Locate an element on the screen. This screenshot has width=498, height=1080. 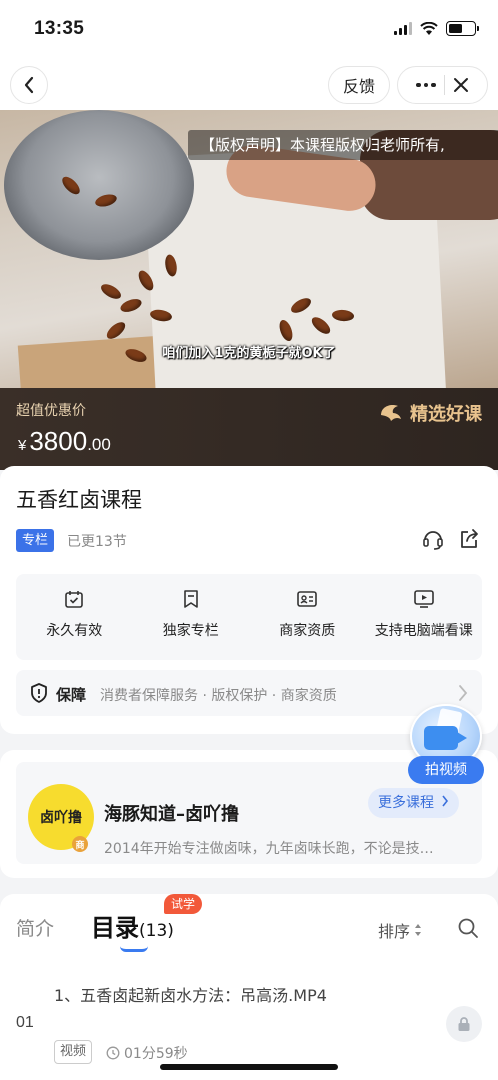
customer-service-button is located at coordinates (433, 539).